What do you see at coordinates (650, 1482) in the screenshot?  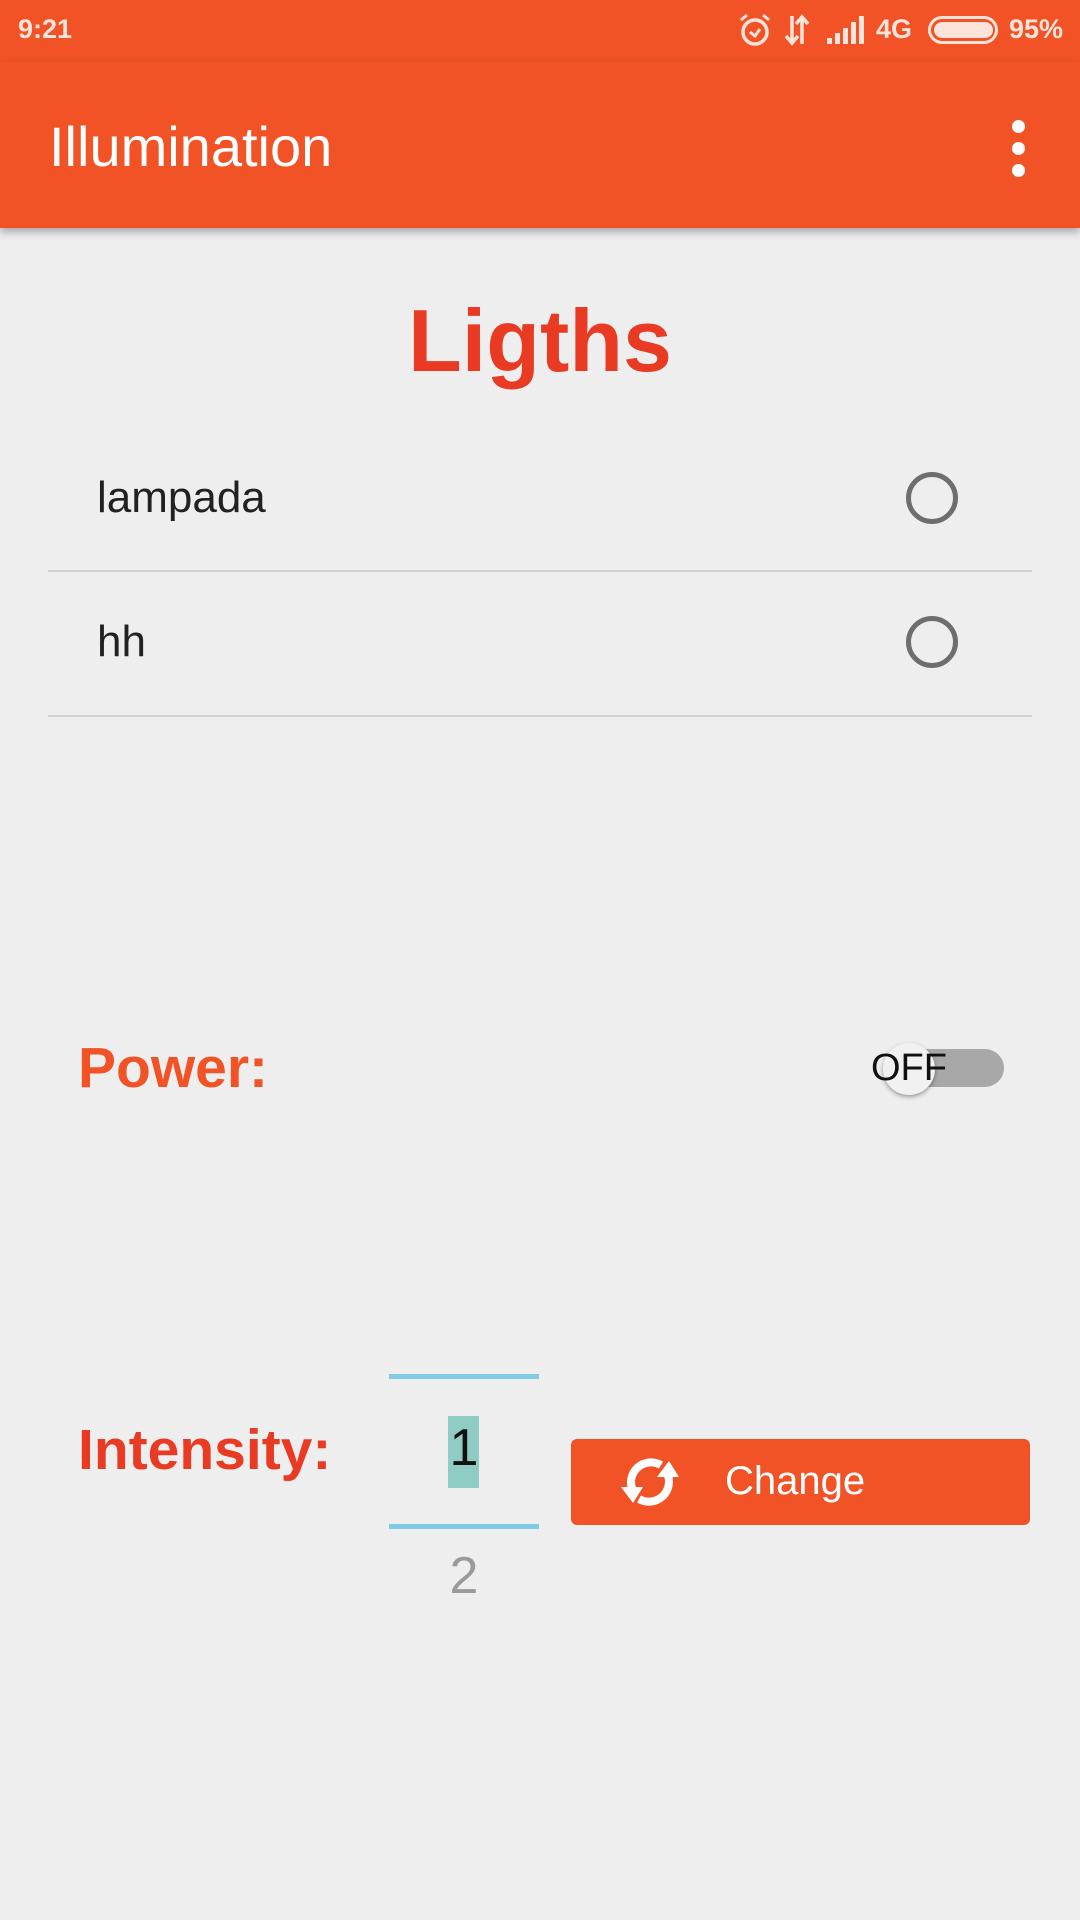 I see `refresh-icon` at bounding box center [650, 1482].